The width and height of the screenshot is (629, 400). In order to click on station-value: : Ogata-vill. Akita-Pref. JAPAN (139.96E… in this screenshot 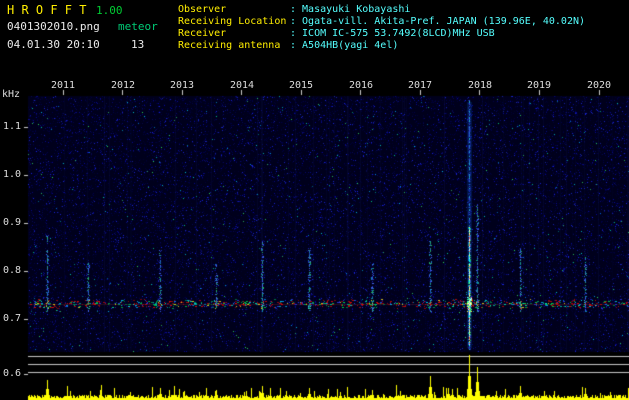, I will do `click(438, 21)`.